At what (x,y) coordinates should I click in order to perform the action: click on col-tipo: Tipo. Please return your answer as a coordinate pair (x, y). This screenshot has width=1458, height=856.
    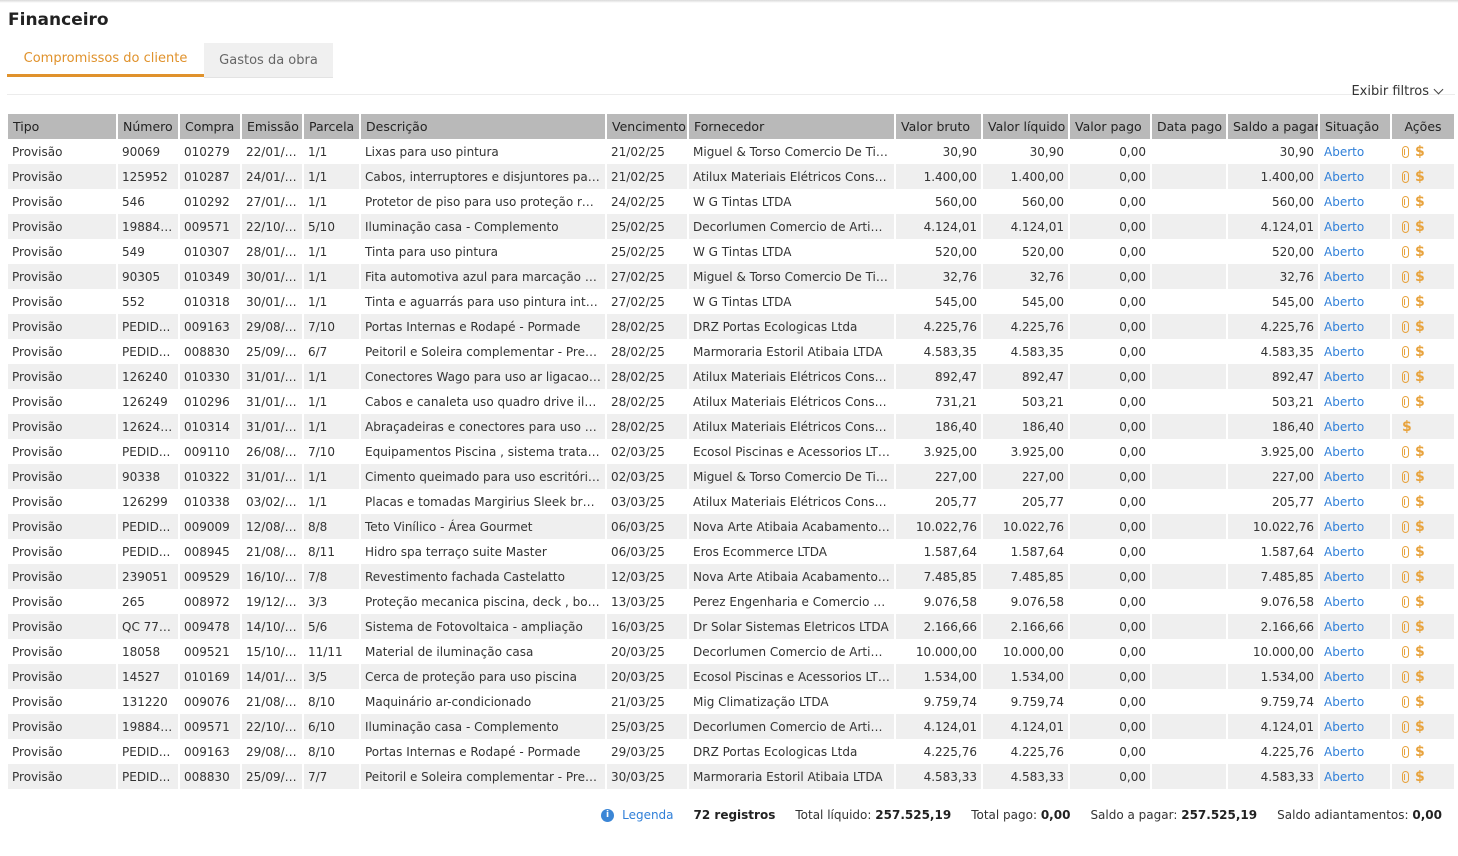
    Looking at the image, I should click on (63, 126).